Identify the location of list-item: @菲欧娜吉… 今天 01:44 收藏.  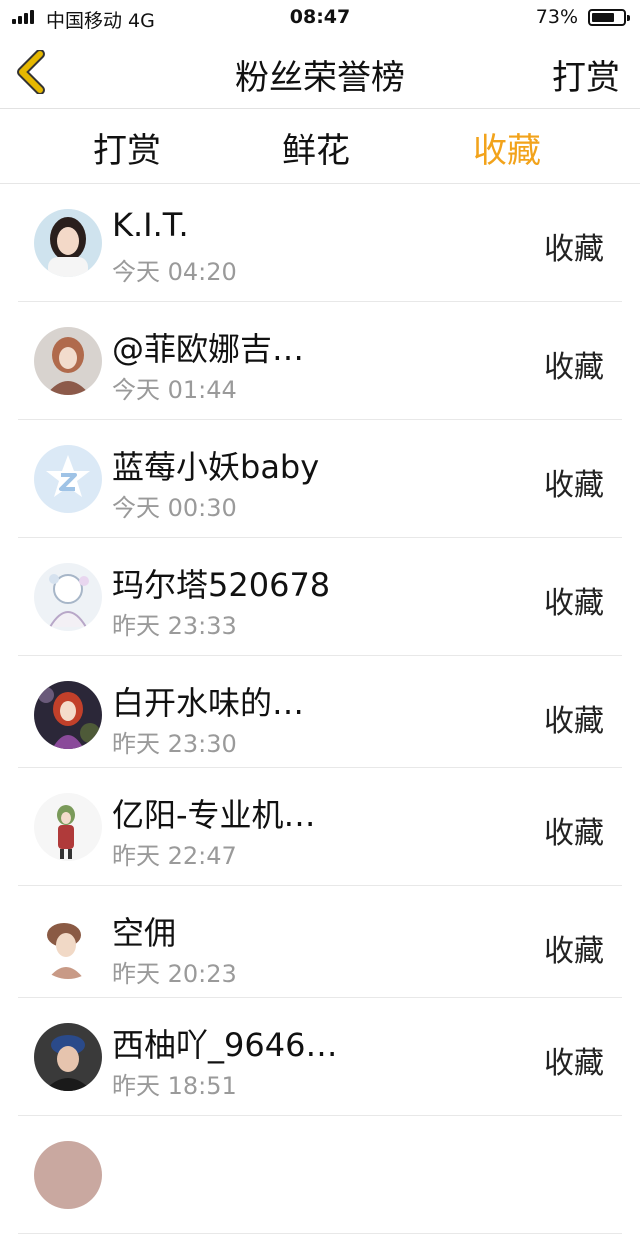
(320, 361).